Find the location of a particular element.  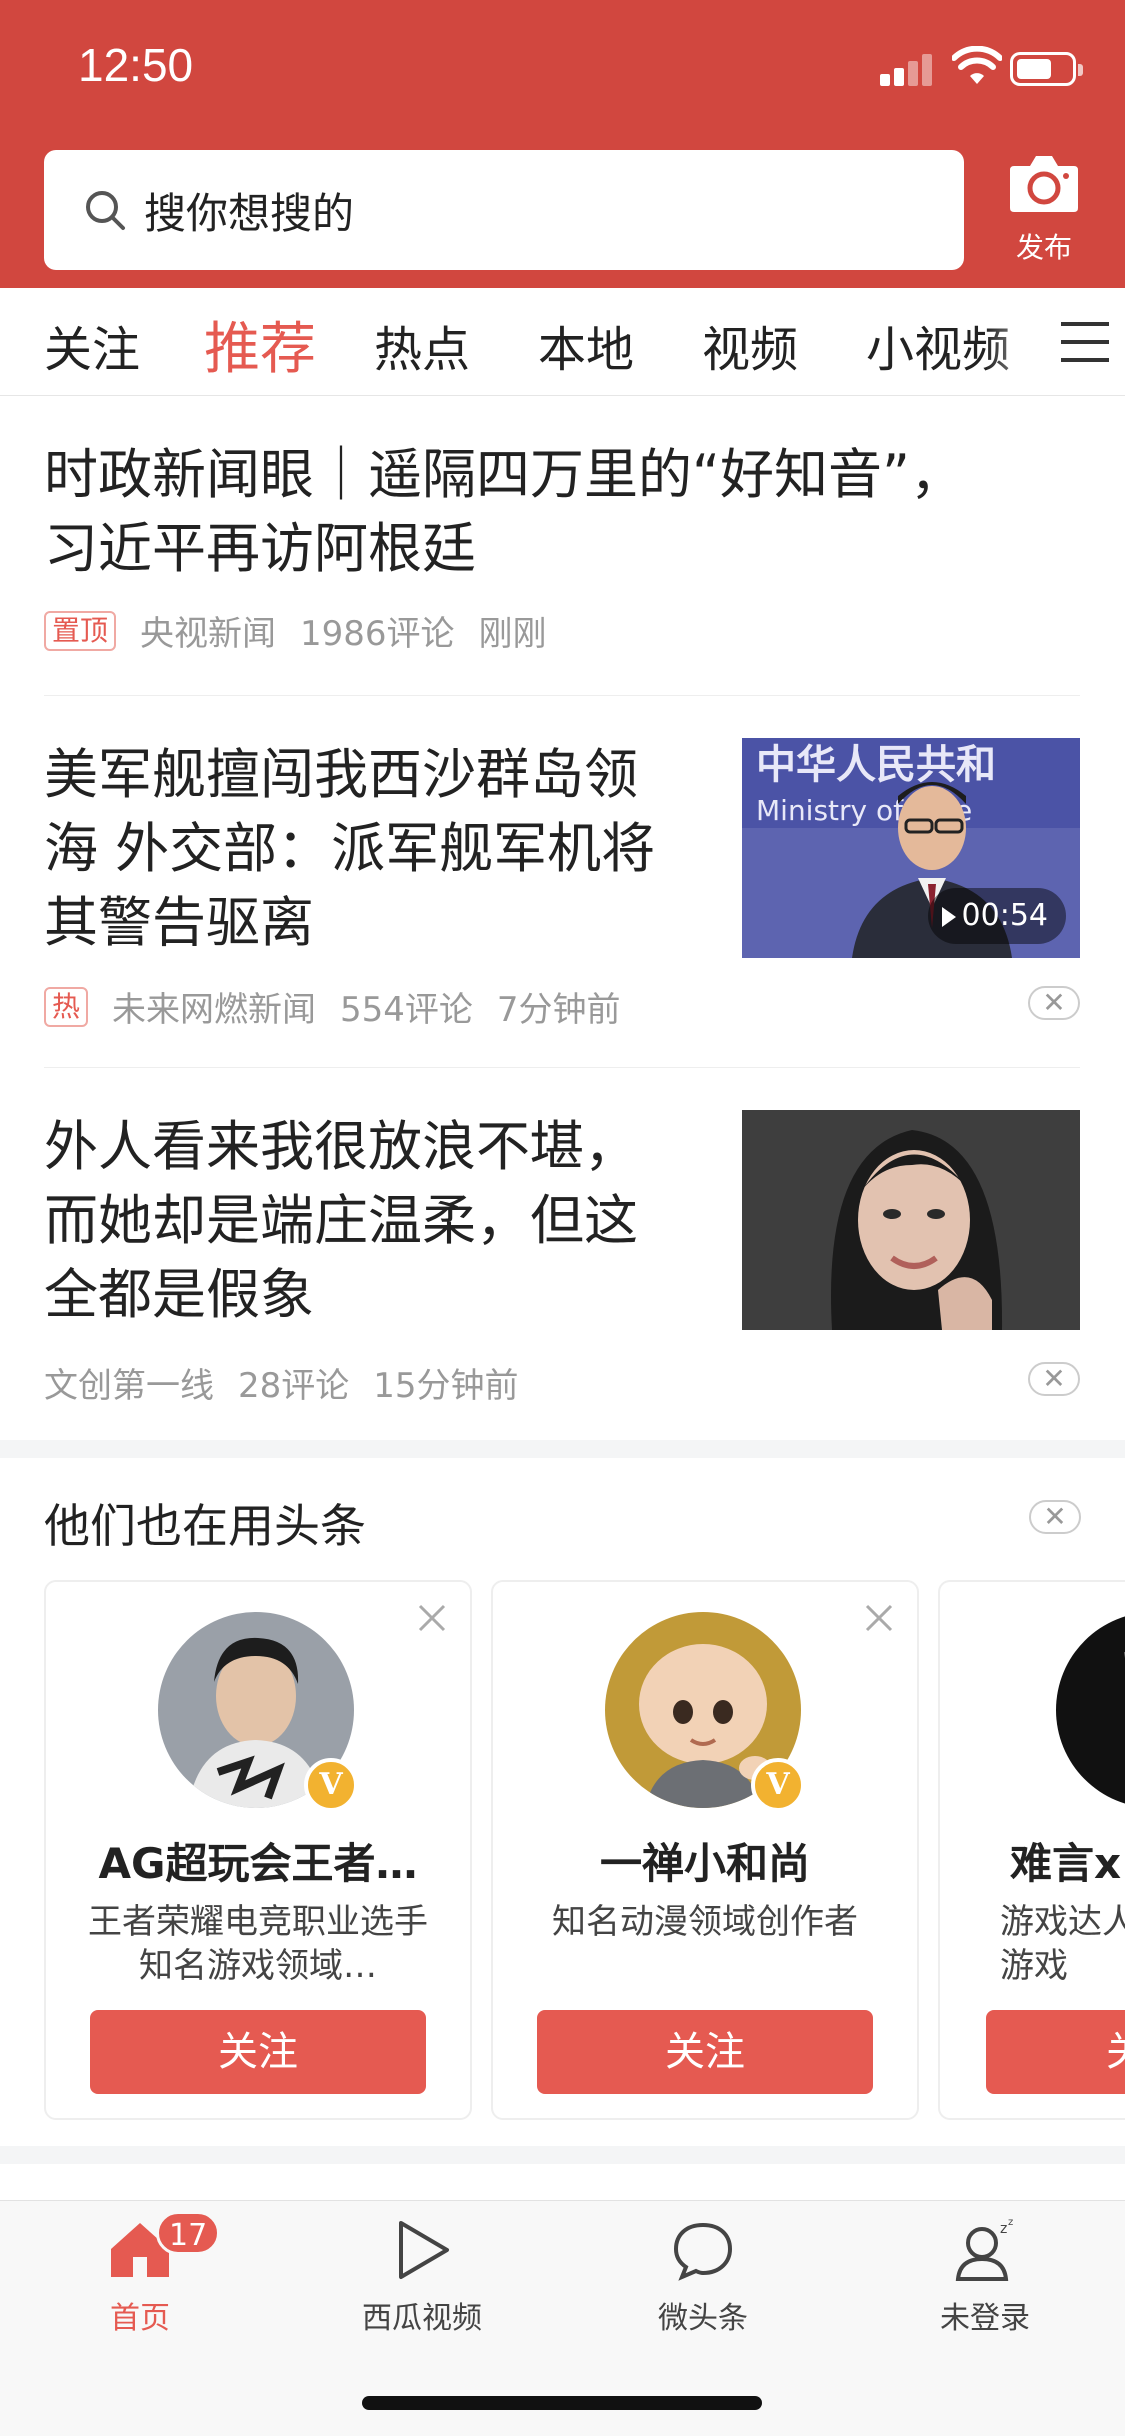

publish-button: 发布 is located at coordinates (1044, 212).